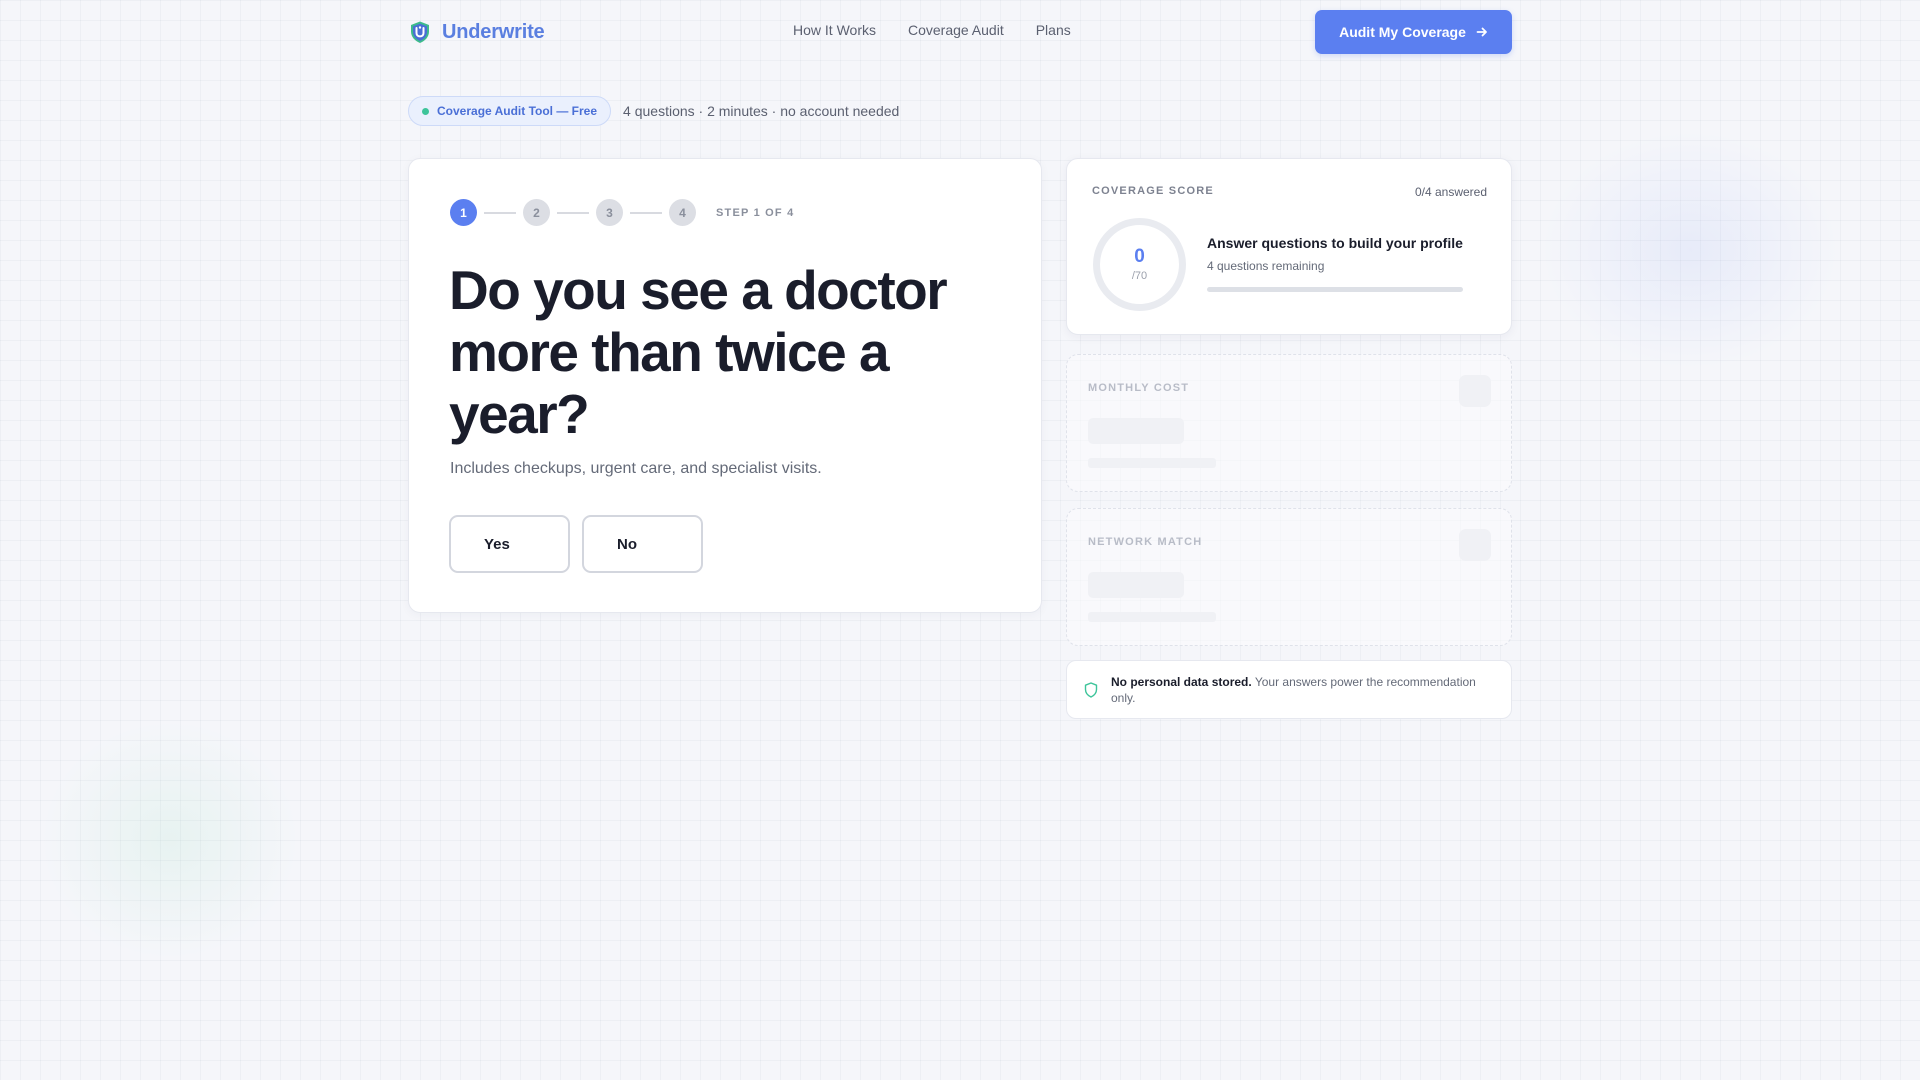 This screenshot has width=1920, height=1080. I want to click on arrow-right-icon, so click(1481, 32).